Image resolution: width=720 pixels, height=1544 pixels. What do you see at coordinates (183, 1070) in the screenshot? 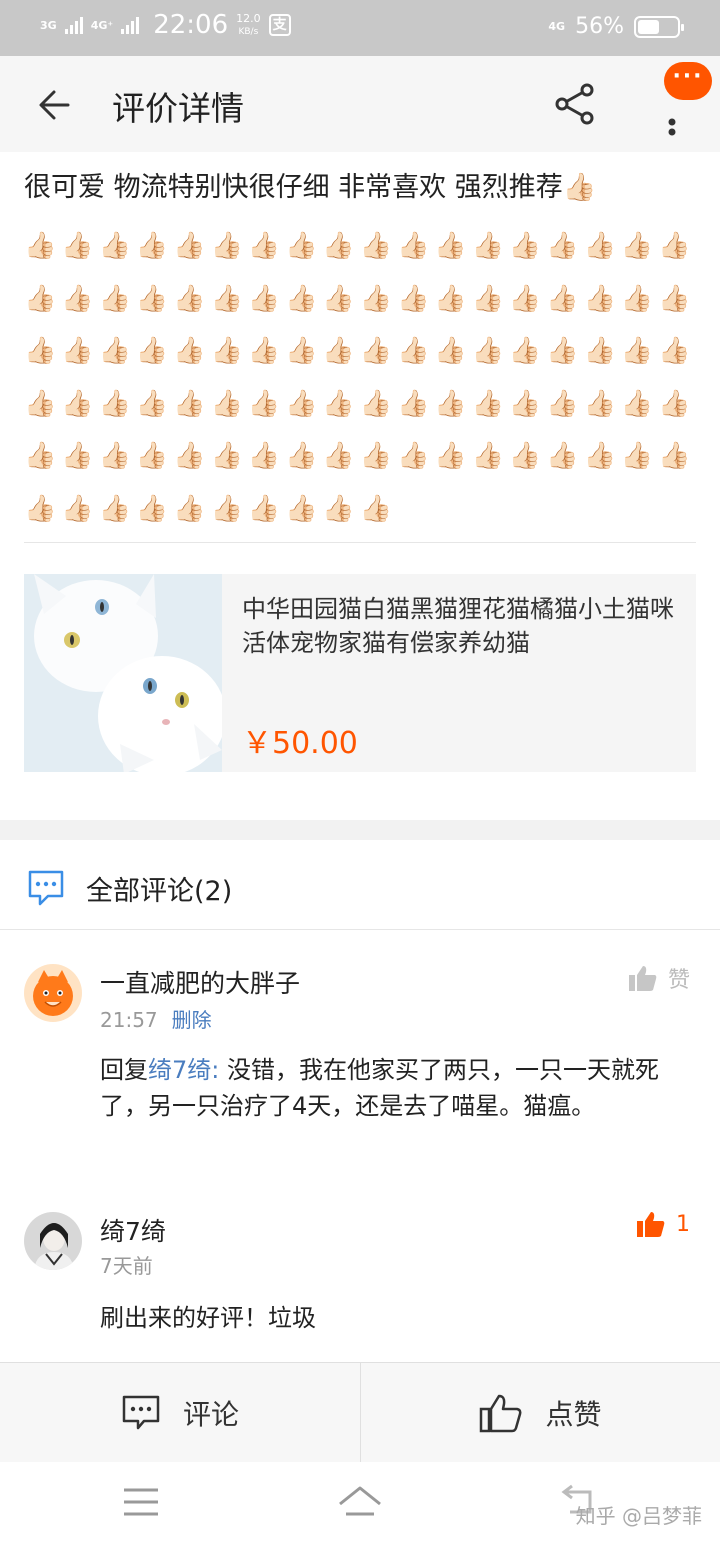
I see `reply-mention-link: 绮7绮:` at bounding box center [183, 1070].